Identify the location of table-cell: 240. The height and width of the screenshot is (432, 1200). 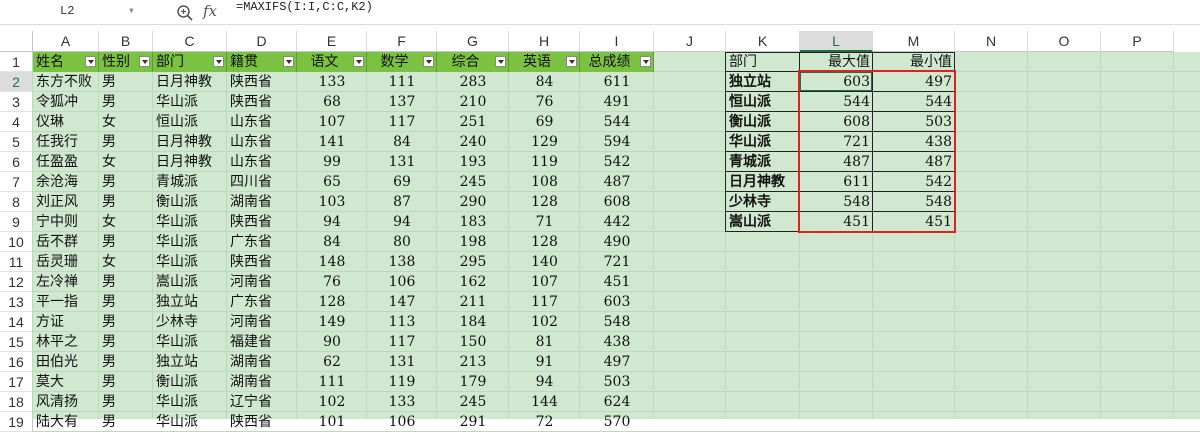
(473, 142).